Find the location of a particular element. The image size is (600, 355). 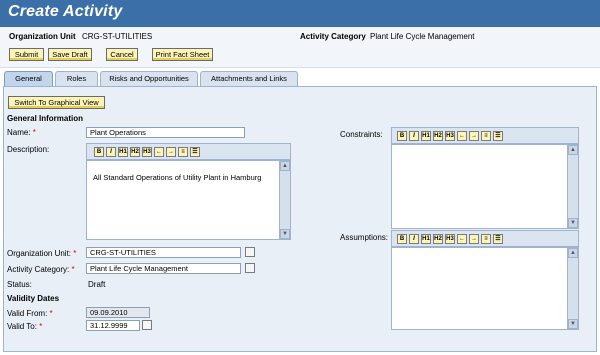

constraints-scrollbar: ▲ ▼ is located at coordinates (572, 186).